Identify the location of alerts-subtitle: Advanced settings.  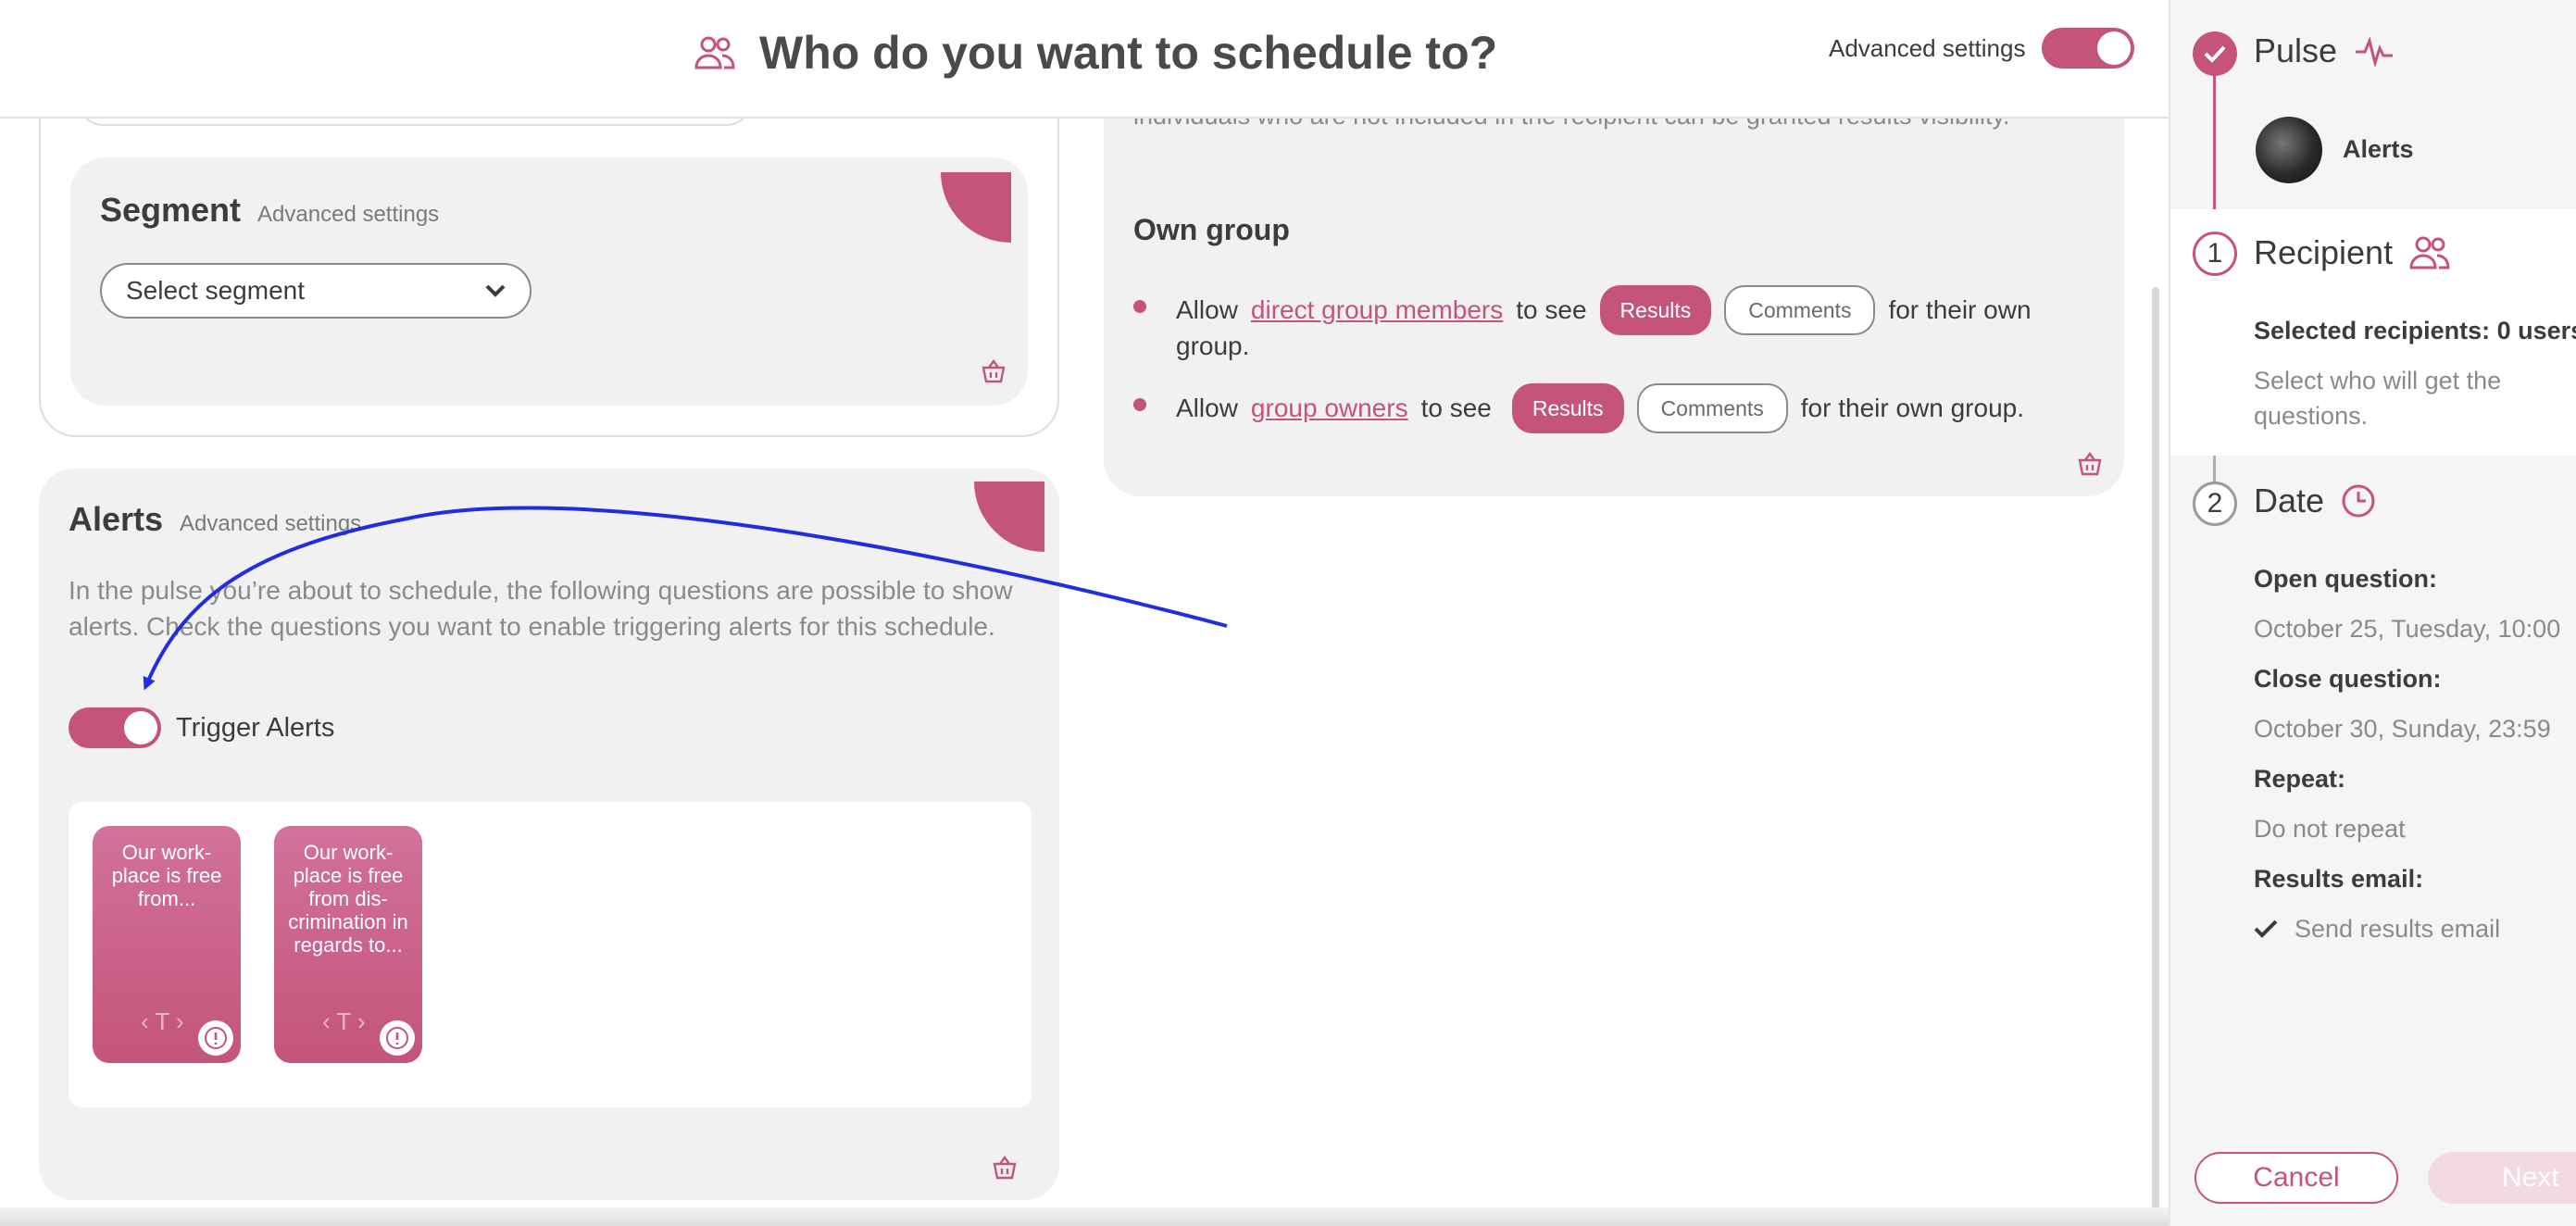
(271, 523).